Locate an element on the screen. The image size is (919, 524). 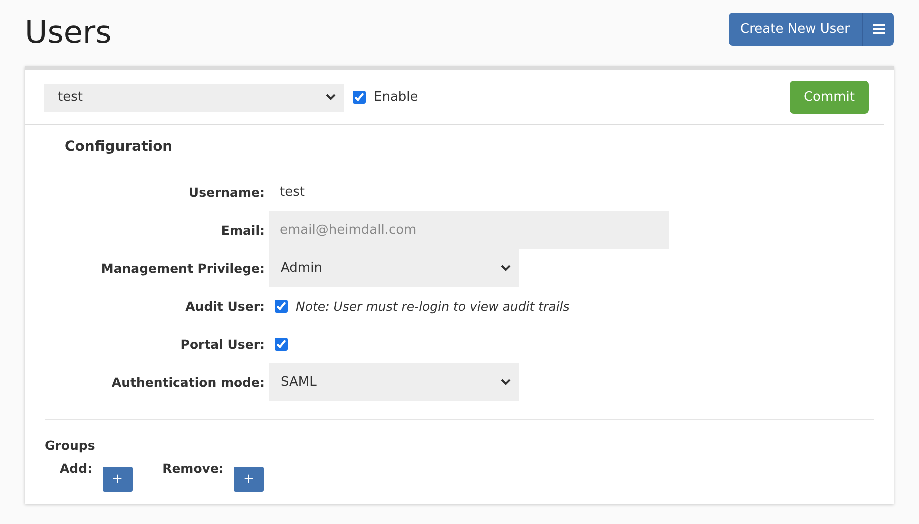
menu-icon is located at coordinates (878, 29).